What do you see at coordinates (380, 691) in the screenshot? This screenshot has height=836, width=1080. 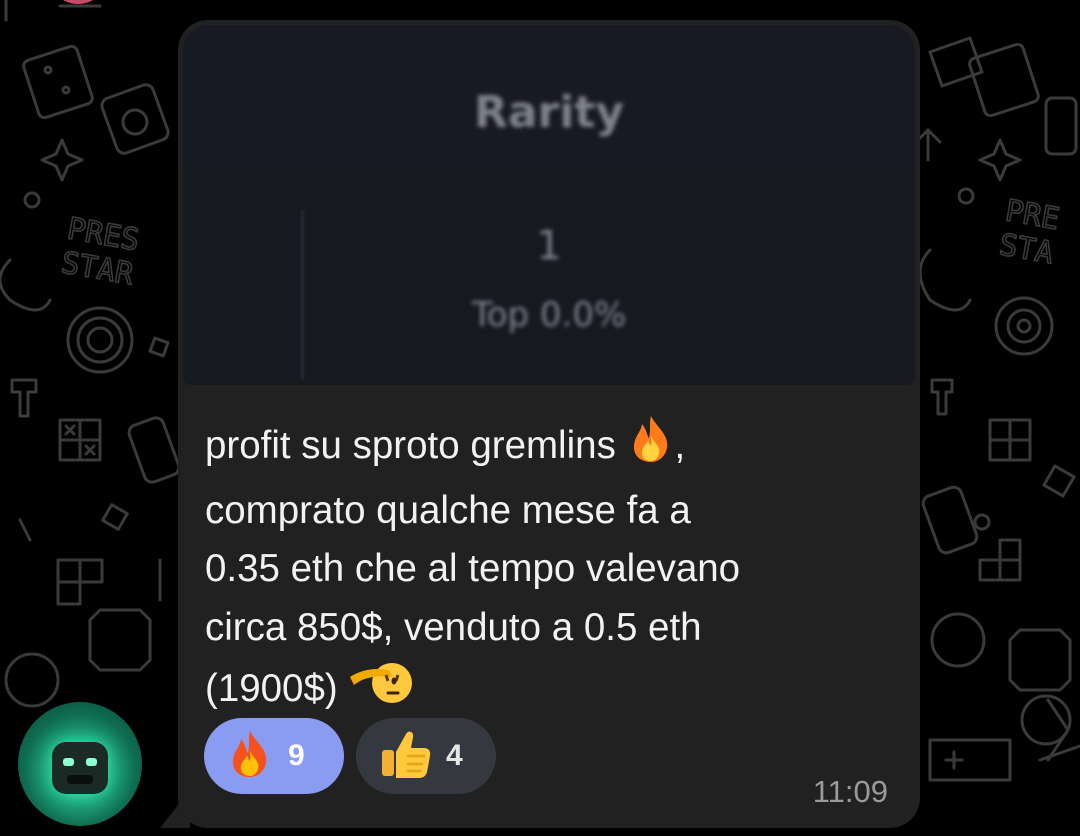 I see `saluting-face-emoji` at bounding box center [380, 691].